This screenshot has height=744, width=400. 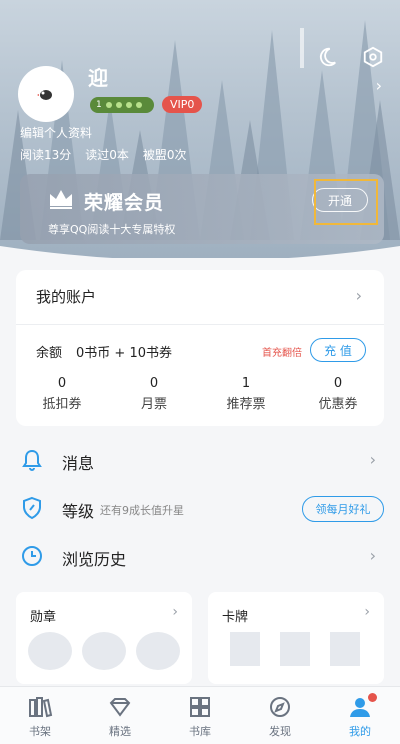 I want to click on edit-profile-link: 编辑个人资料, so click(x=56, y=132).